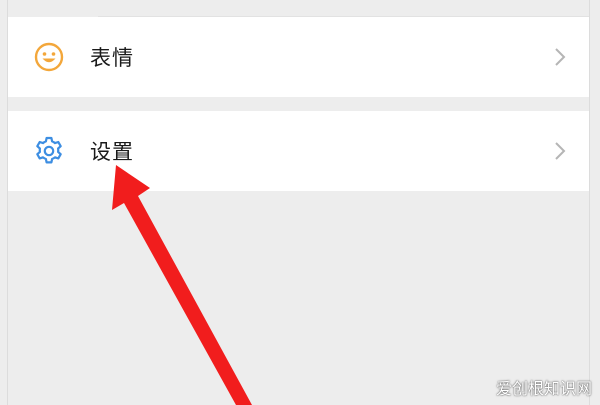 The image size is (600, 405). What do you see at coordinates (298, 104) in the screenshot?
I see `section-gap` at bounding box center [298, 104].